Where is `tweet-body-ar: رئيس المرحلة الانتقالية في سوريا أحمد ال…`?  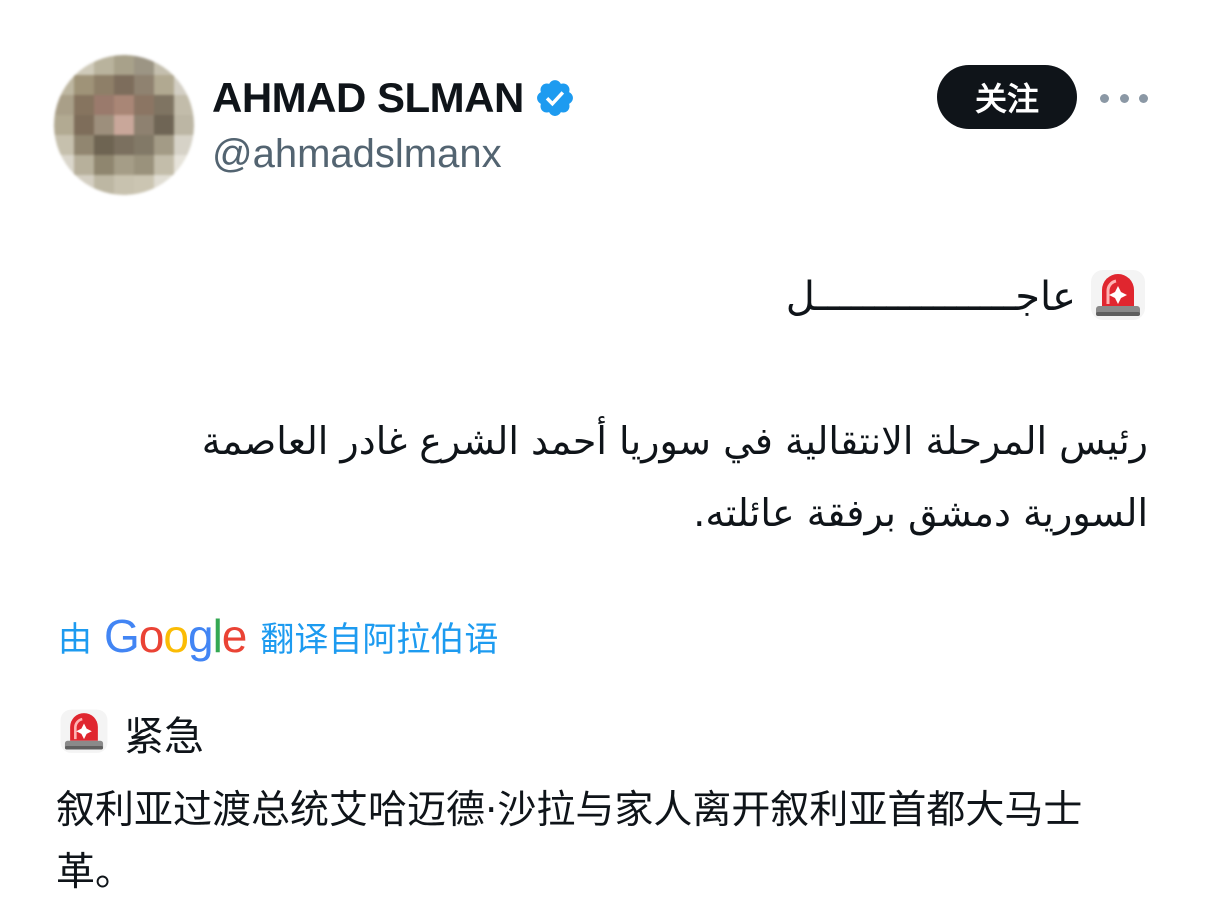 tweet-body-ar: رئيس المرحلة الانتقالية في سوريا أحمد ال… is located at coordinates (674, 477).